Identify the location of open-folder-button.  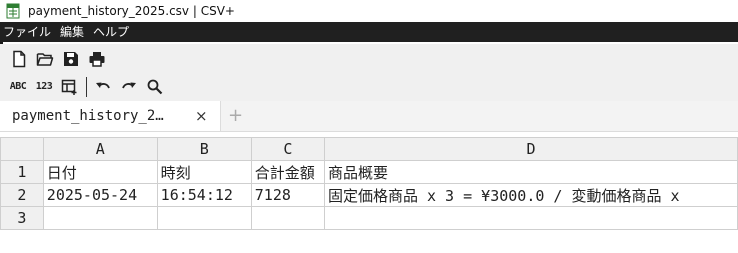
(45, 59).